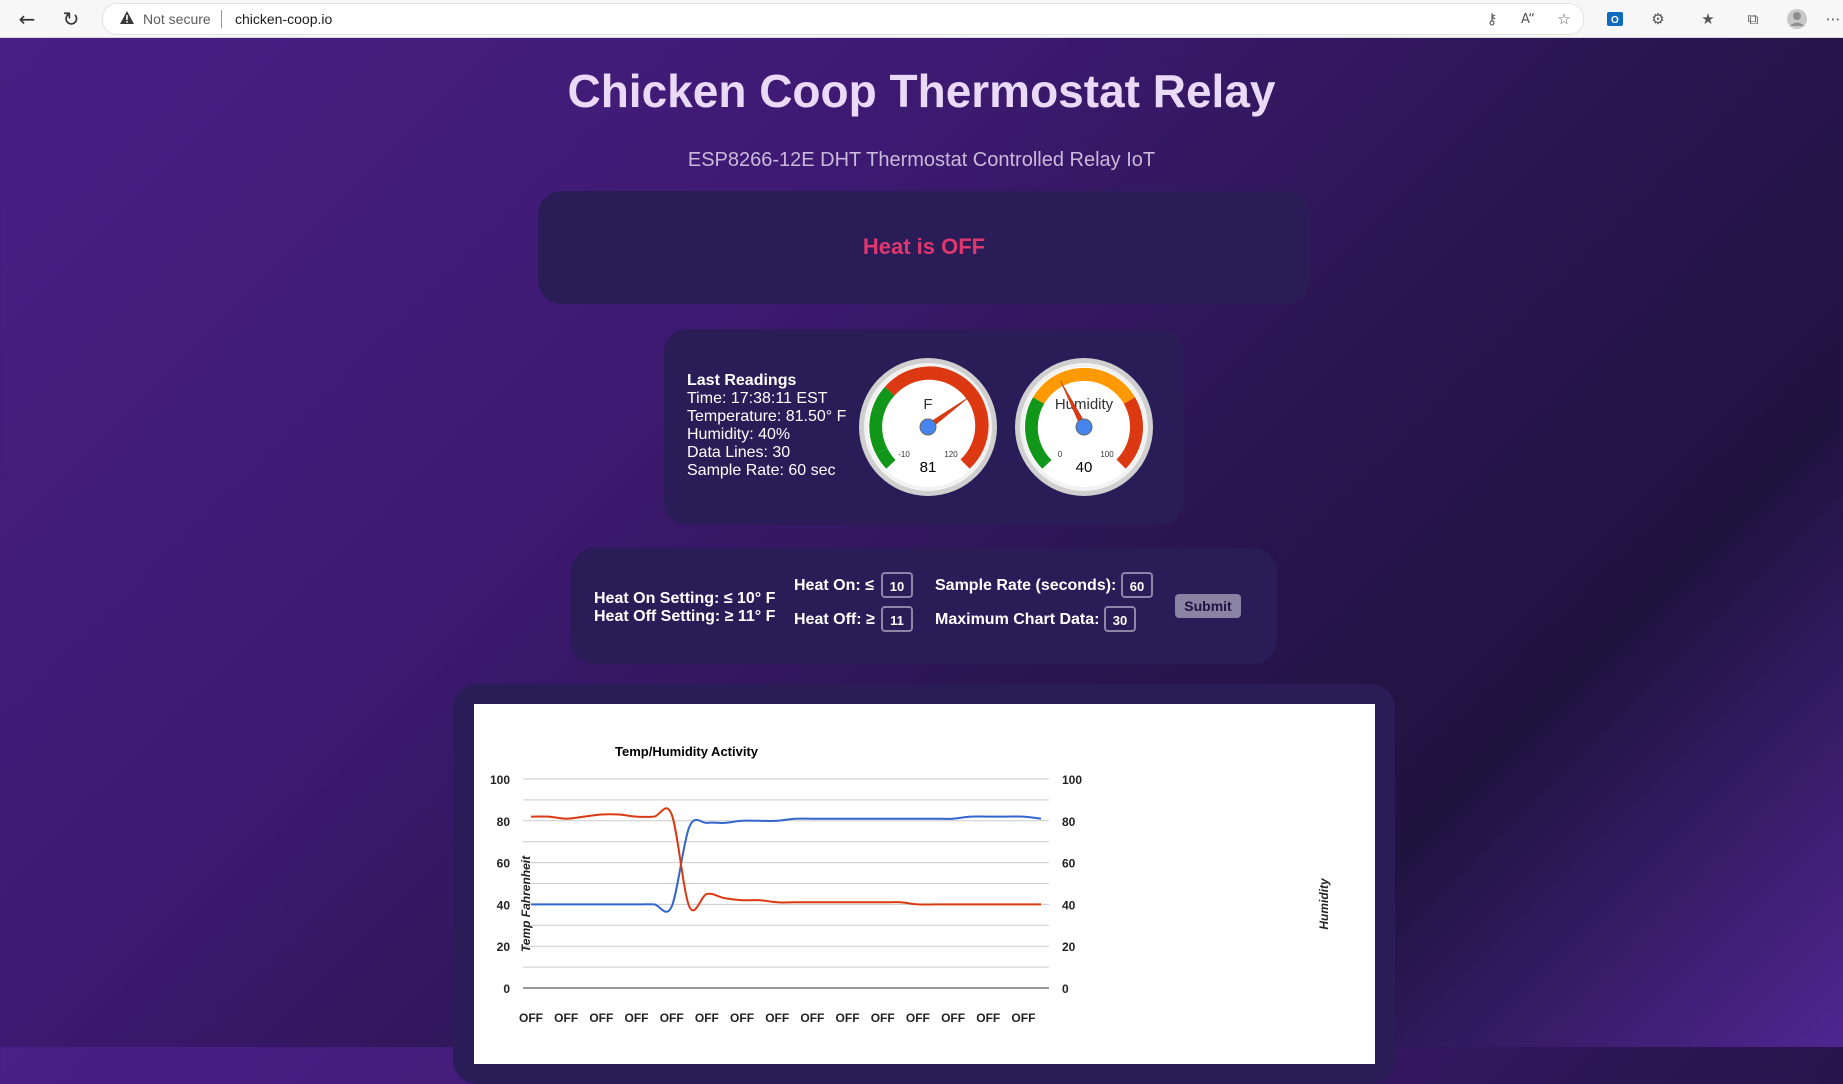 The image size is (1843, 1084). Describe the element at coordinates (921, 91) in the screenshot. I see `page-title: Chicken Coop Thermostat Relay` at that location.